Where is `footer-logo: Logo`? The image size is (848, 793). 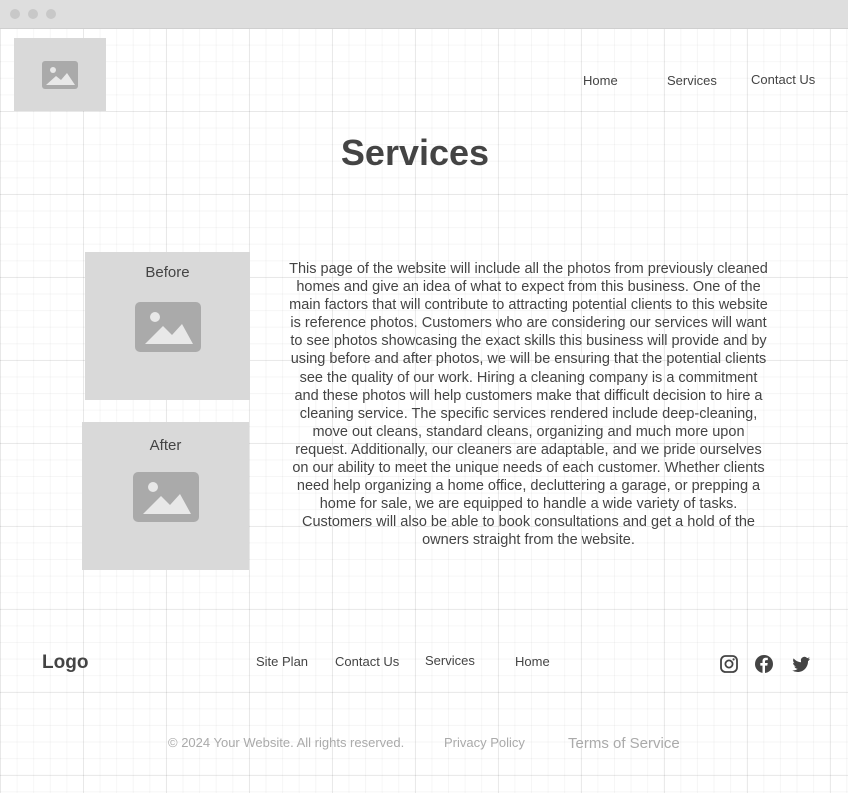 footer-logo: Logo is located at coordinates (65, 663).